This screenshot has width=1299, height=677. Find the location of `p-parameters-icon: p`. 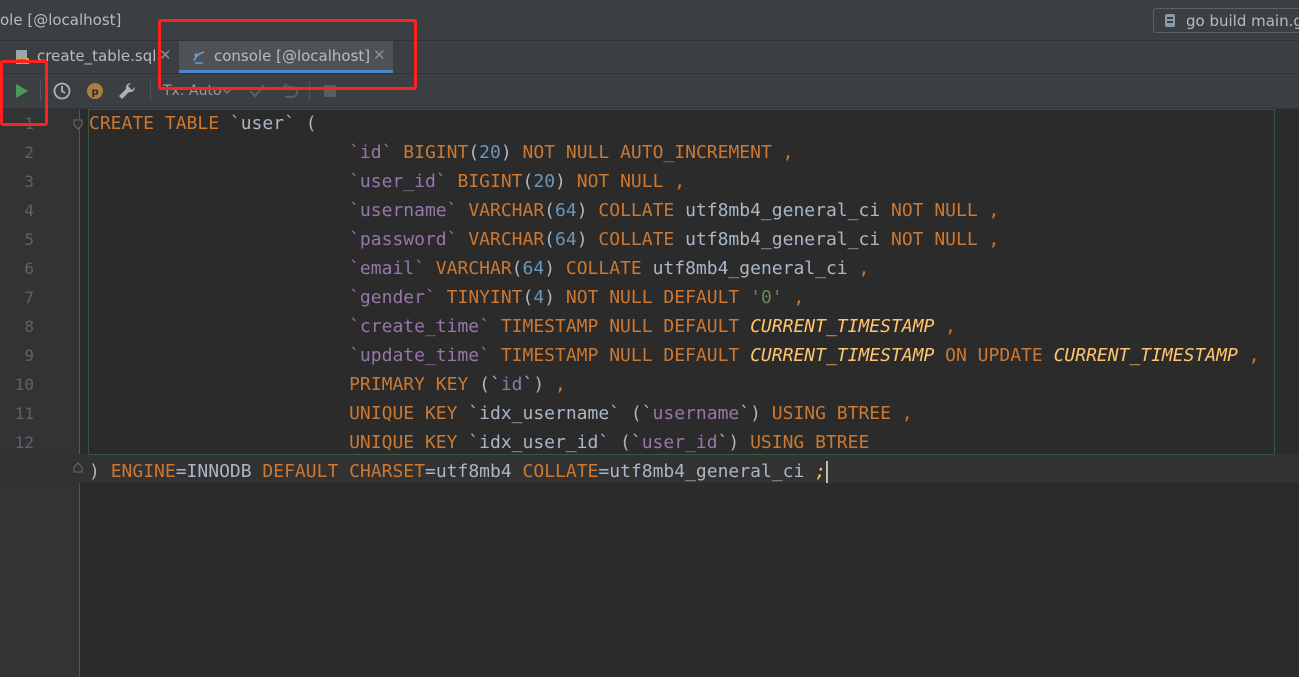

p-parameters-icon: p is located at coordinates (95, 91).